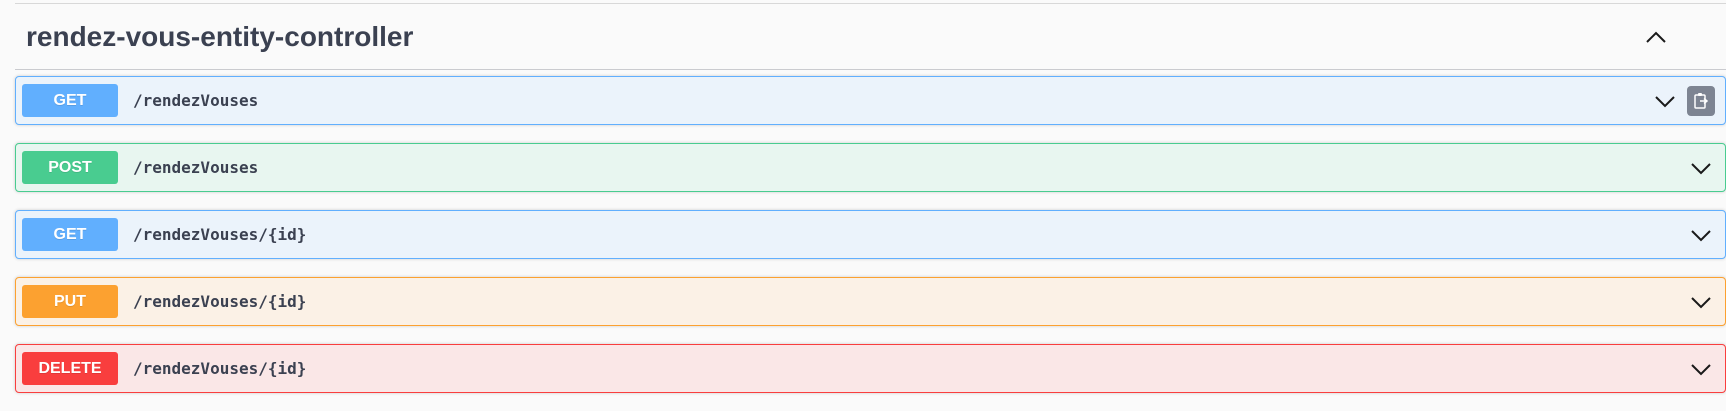 This screenshot has height=411, width=1726. What do you see at coordinates (220, 36) in the screenshot?
I see `controller-title: rendez-vous-entity-controller` at bounding box center [220, 36].